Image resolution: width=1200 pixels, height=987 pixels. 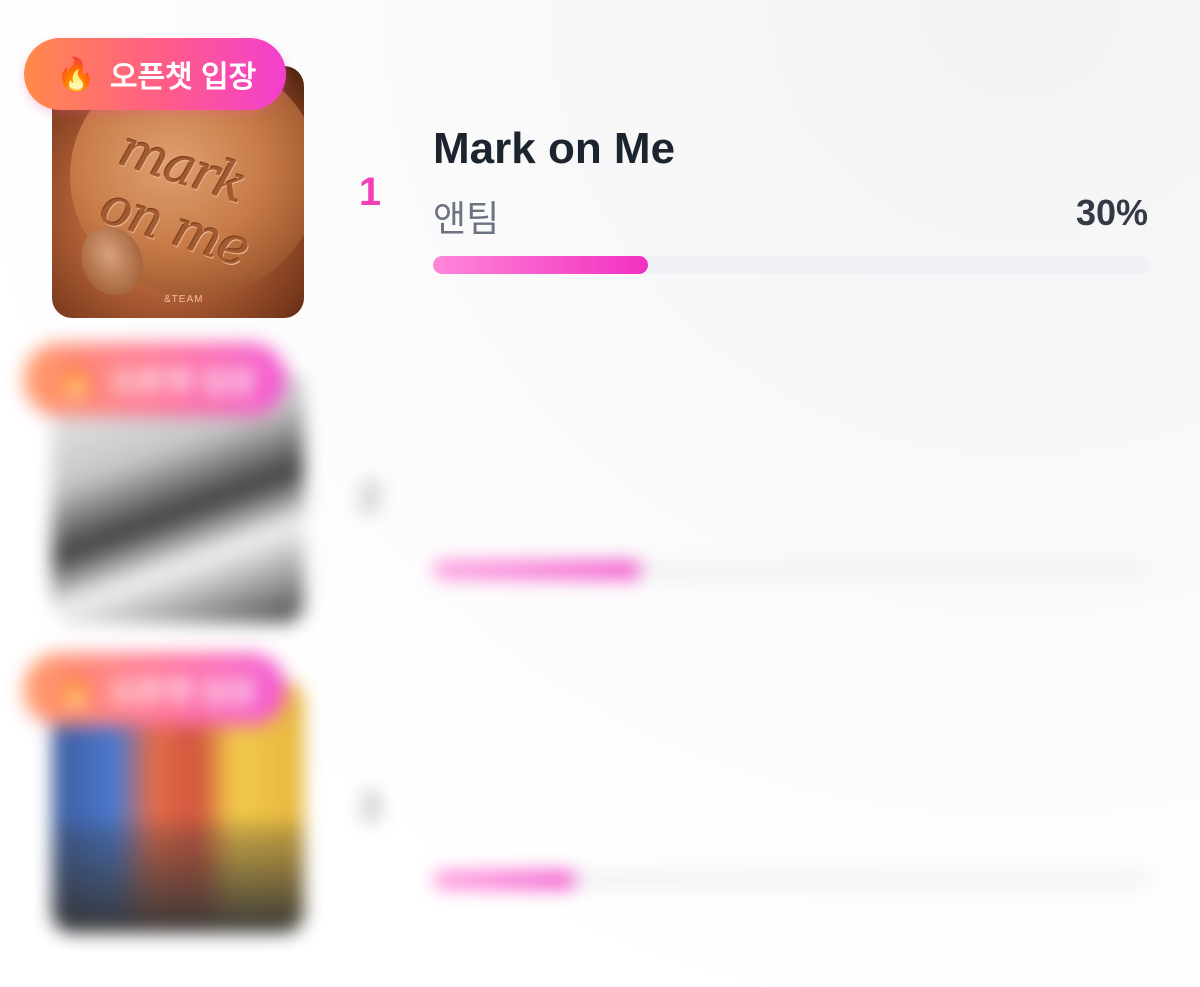 I want to click on vote-percent: 30%, so click(x=1111, y=212).